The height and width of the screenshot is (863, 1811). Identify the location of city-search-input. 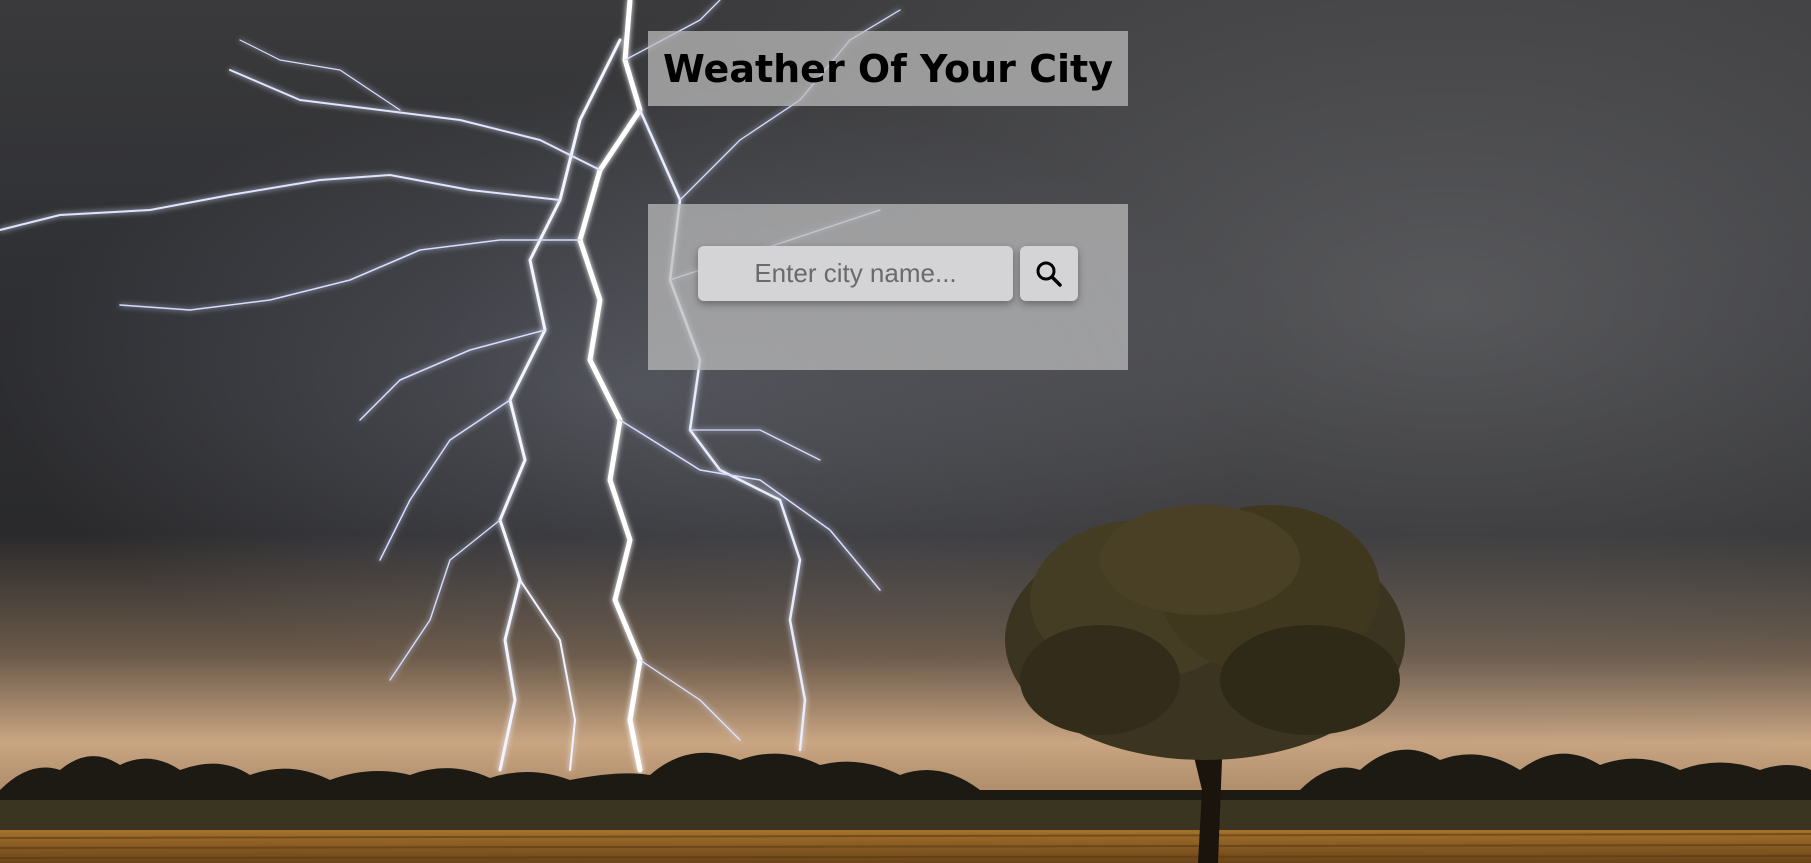
(855, 273).